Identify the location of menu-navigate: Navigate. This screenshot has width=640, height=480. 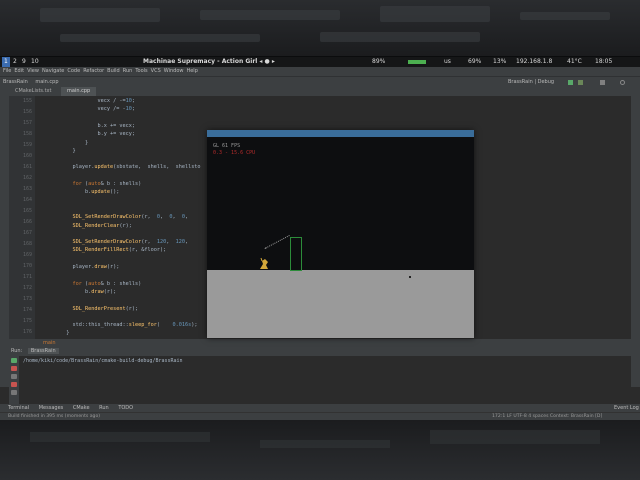
(53, 71).